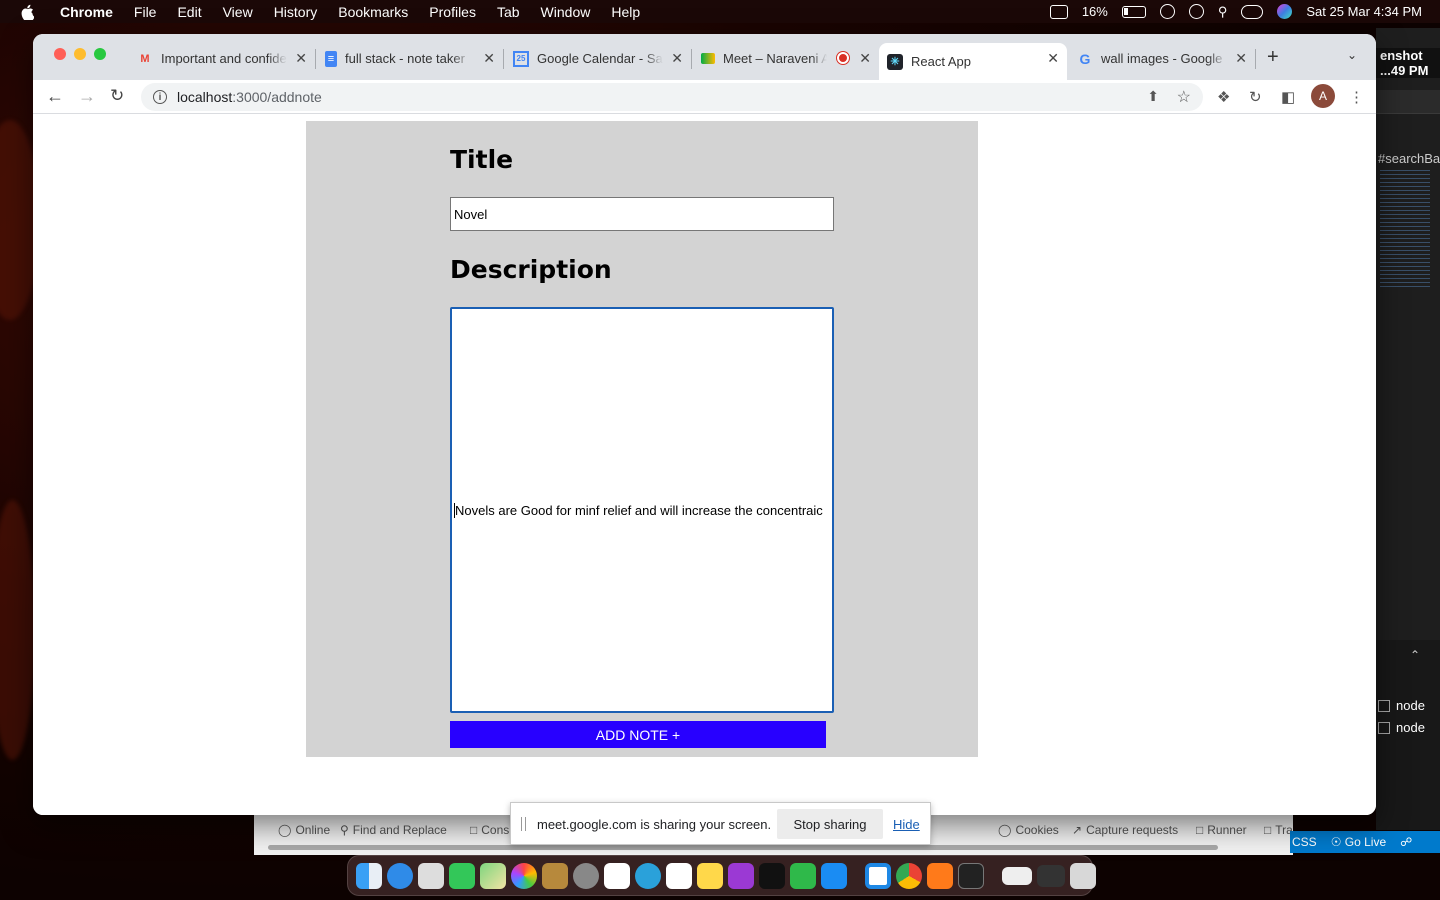  Describe the element at coordinates (710, 875) in the screenshot. I see `notes-yellow-icon` at that location.